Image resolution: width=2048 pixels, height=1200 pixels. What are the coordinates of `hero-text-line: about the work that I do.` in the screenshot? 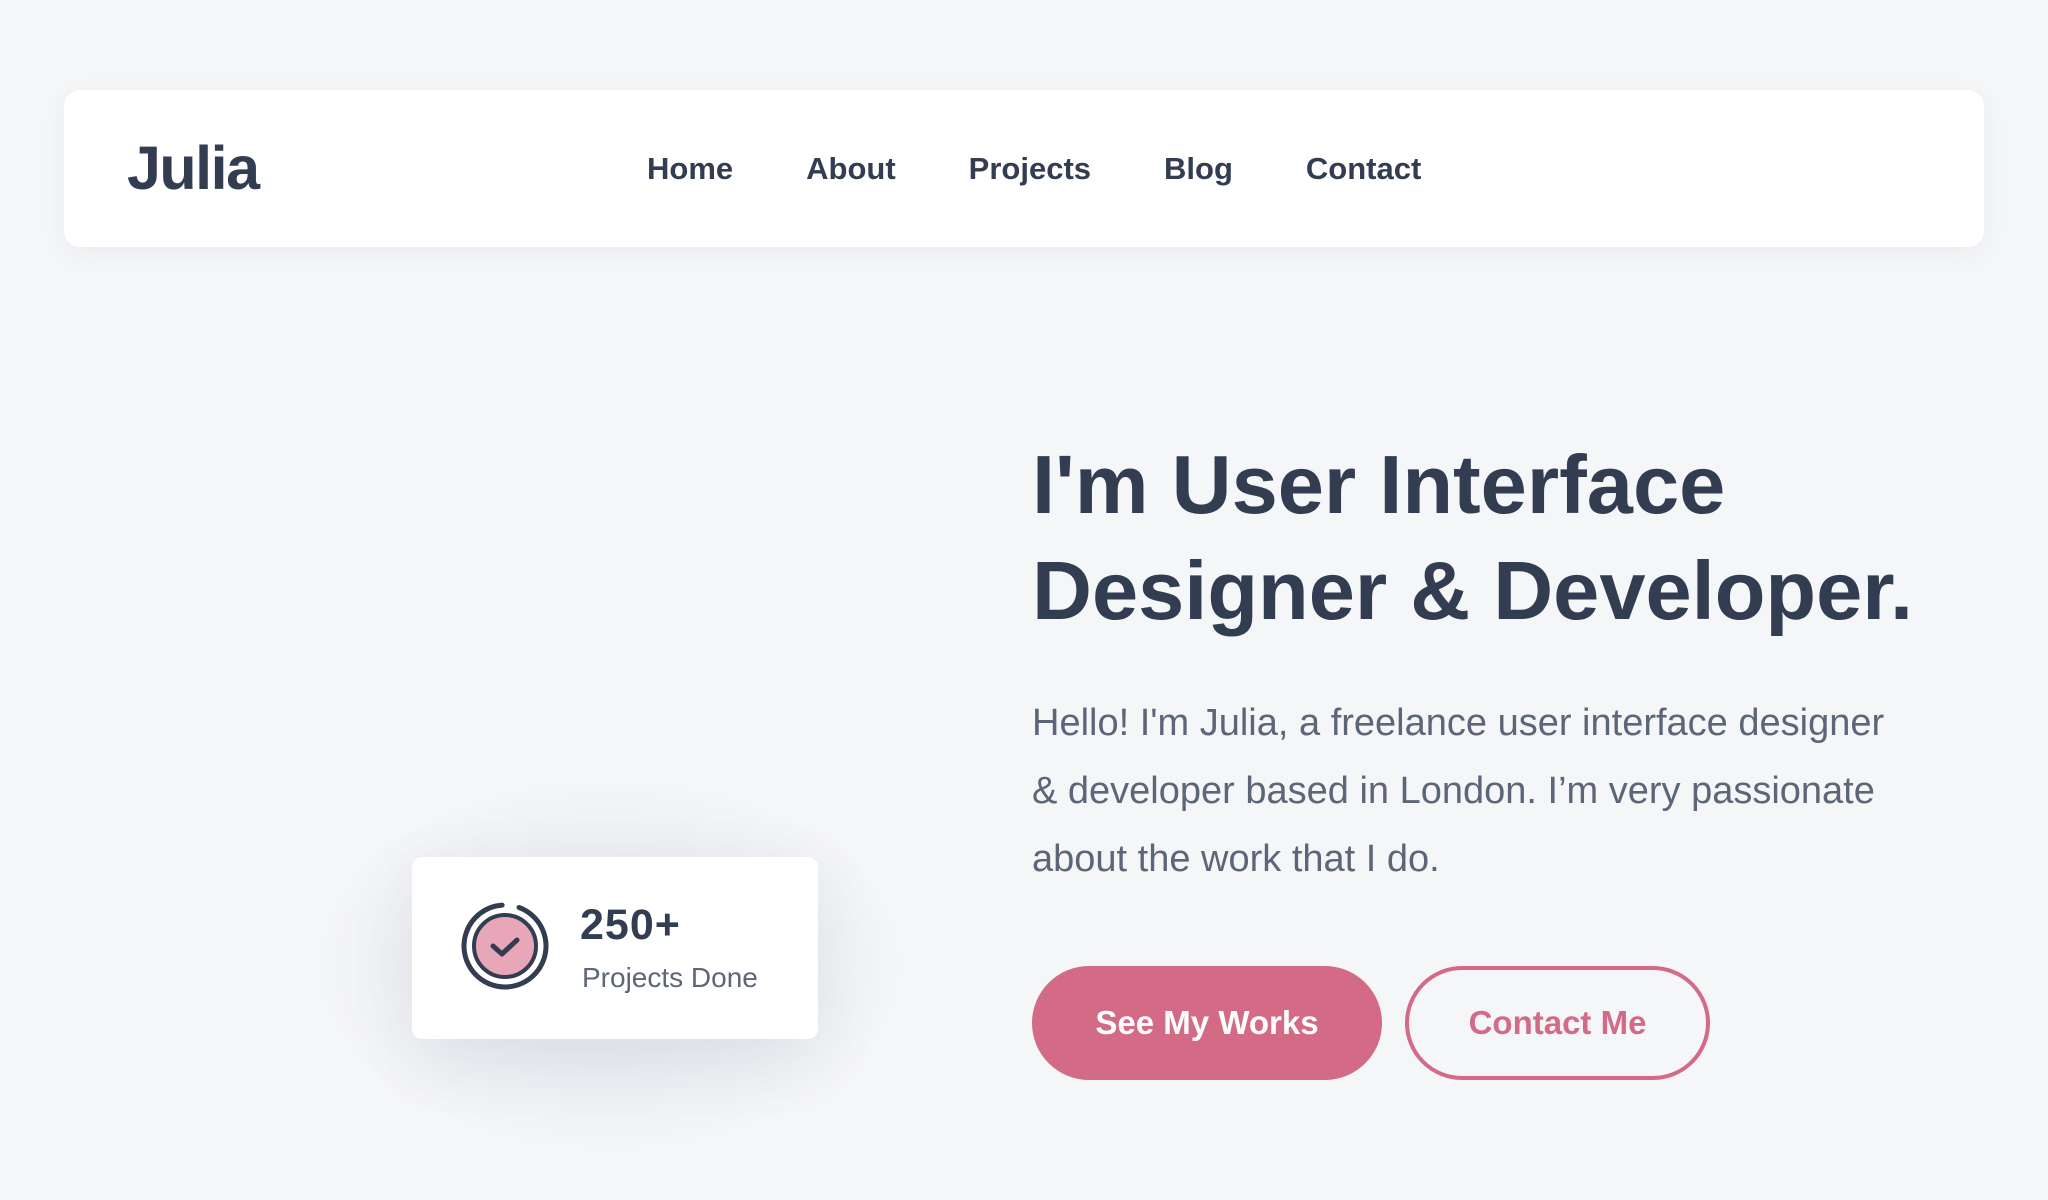 It's located at (1236, 859).